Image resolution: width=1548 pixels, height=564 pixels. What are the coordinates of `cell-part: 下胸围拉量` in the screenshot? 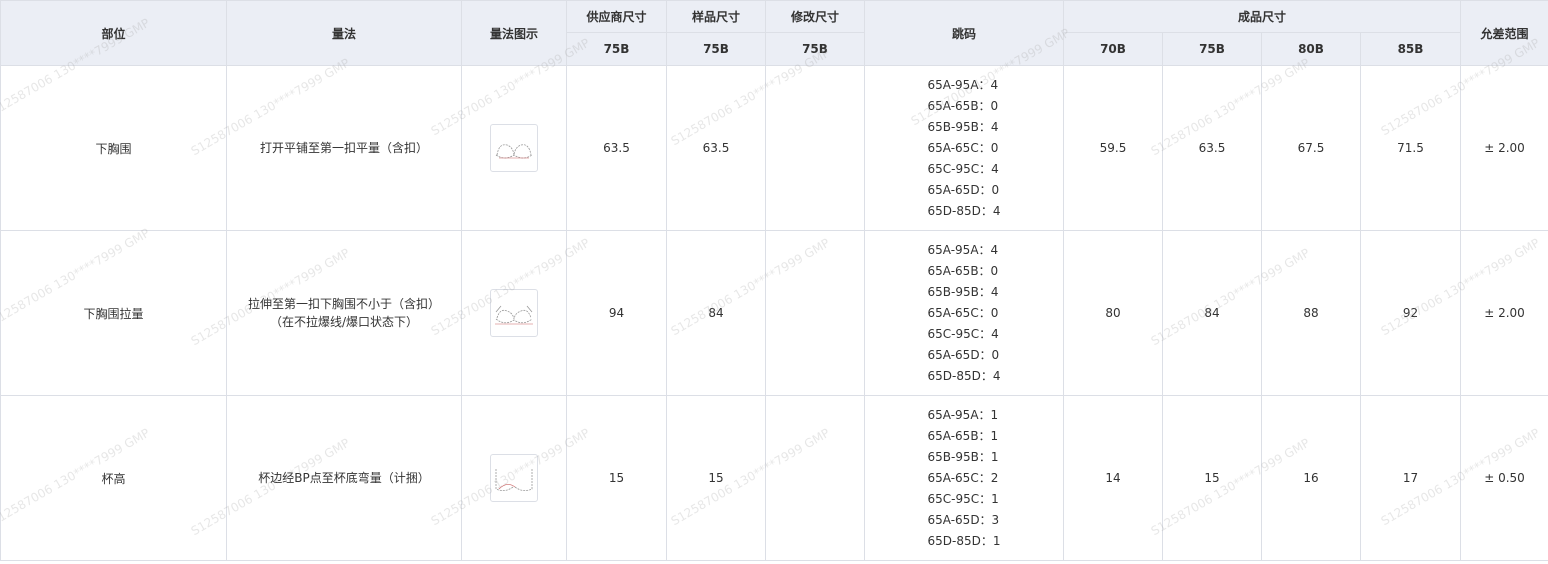 It's located at (113, 313).